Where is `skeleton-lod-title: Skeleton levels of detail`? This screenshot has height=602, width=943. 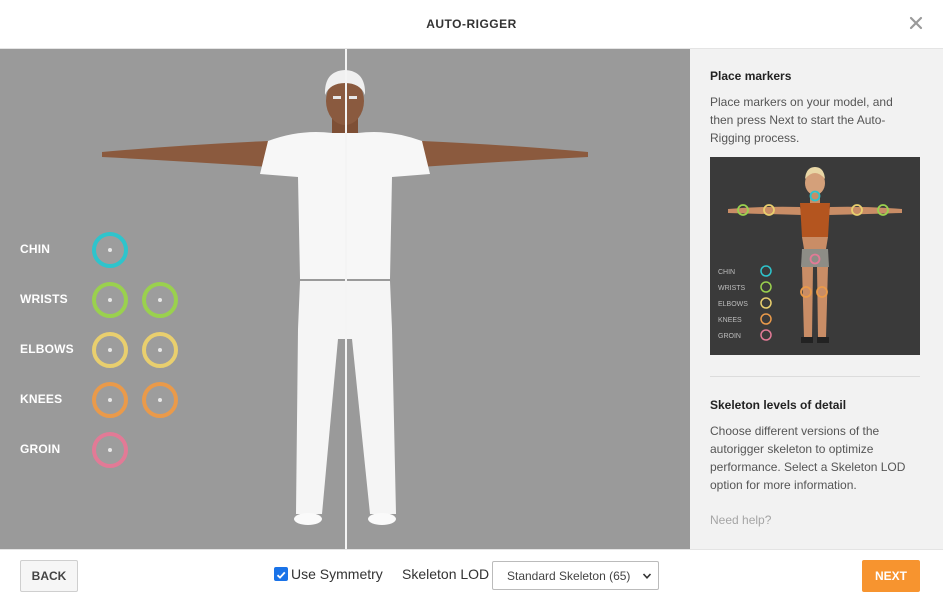 skeleton-lod-title: Skeleton levels of detail is located at coordinates (778, 405).